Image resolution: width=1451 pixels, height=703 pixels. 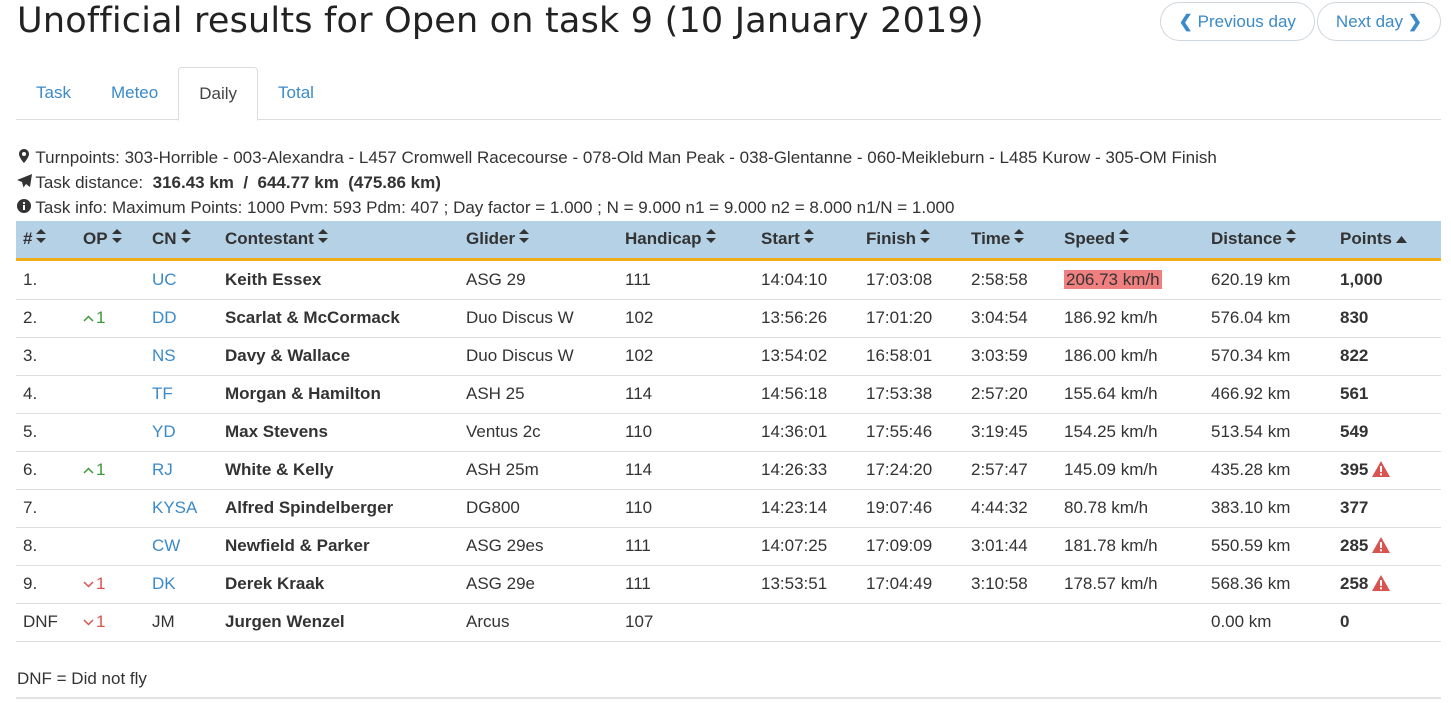 What do you see at coordinates (686, 432) in the screenshot?
I see `cell-handicap: 110` at bounding box center [686, 432].